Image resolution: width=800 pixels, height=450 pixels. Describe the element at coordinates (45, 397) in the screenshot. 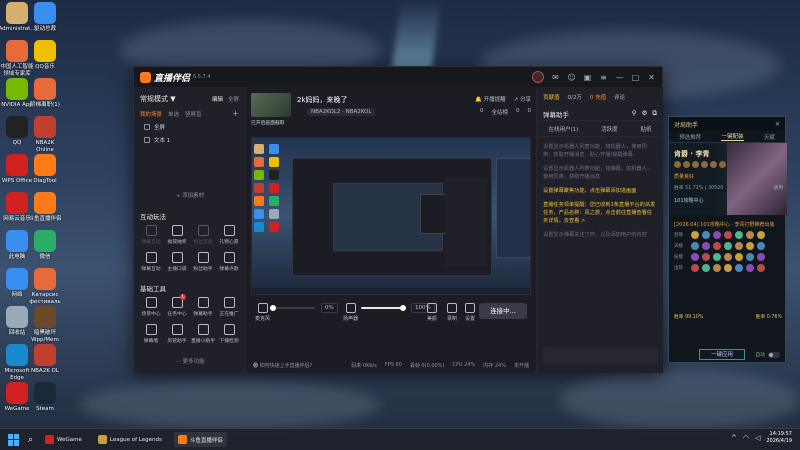

I see `desktop-icon: Steam` at that location.